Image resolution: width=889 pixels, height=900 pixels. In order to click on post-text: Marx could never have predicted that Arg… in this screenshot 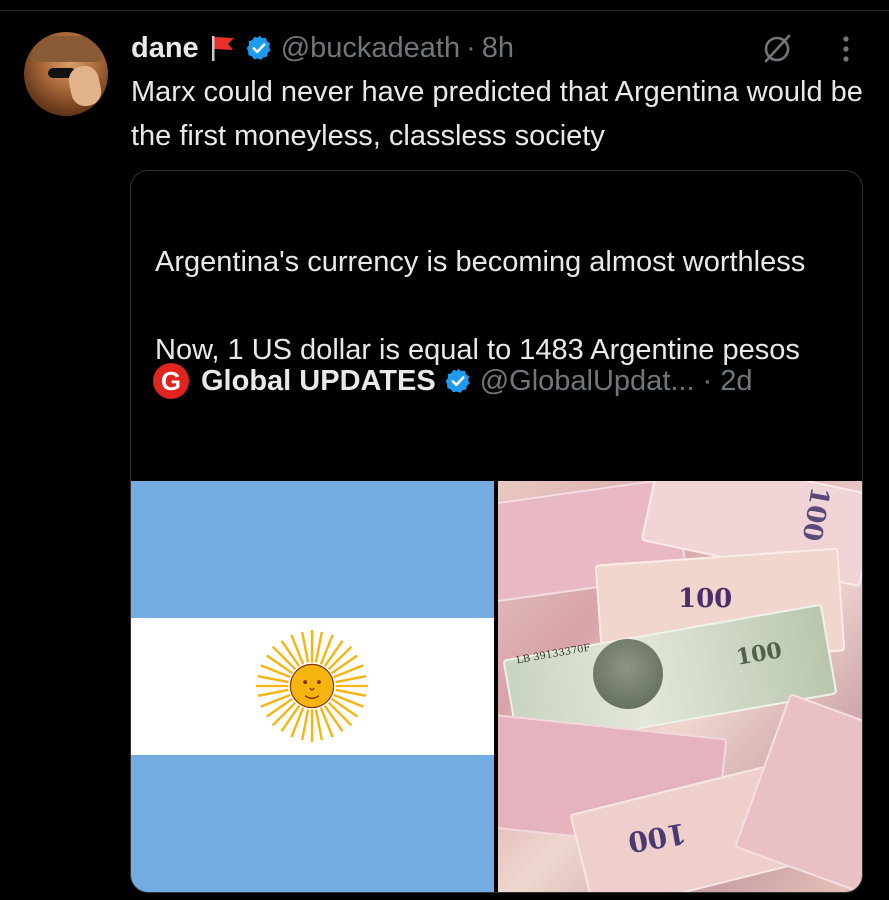, I will do `click(497, 114)`.